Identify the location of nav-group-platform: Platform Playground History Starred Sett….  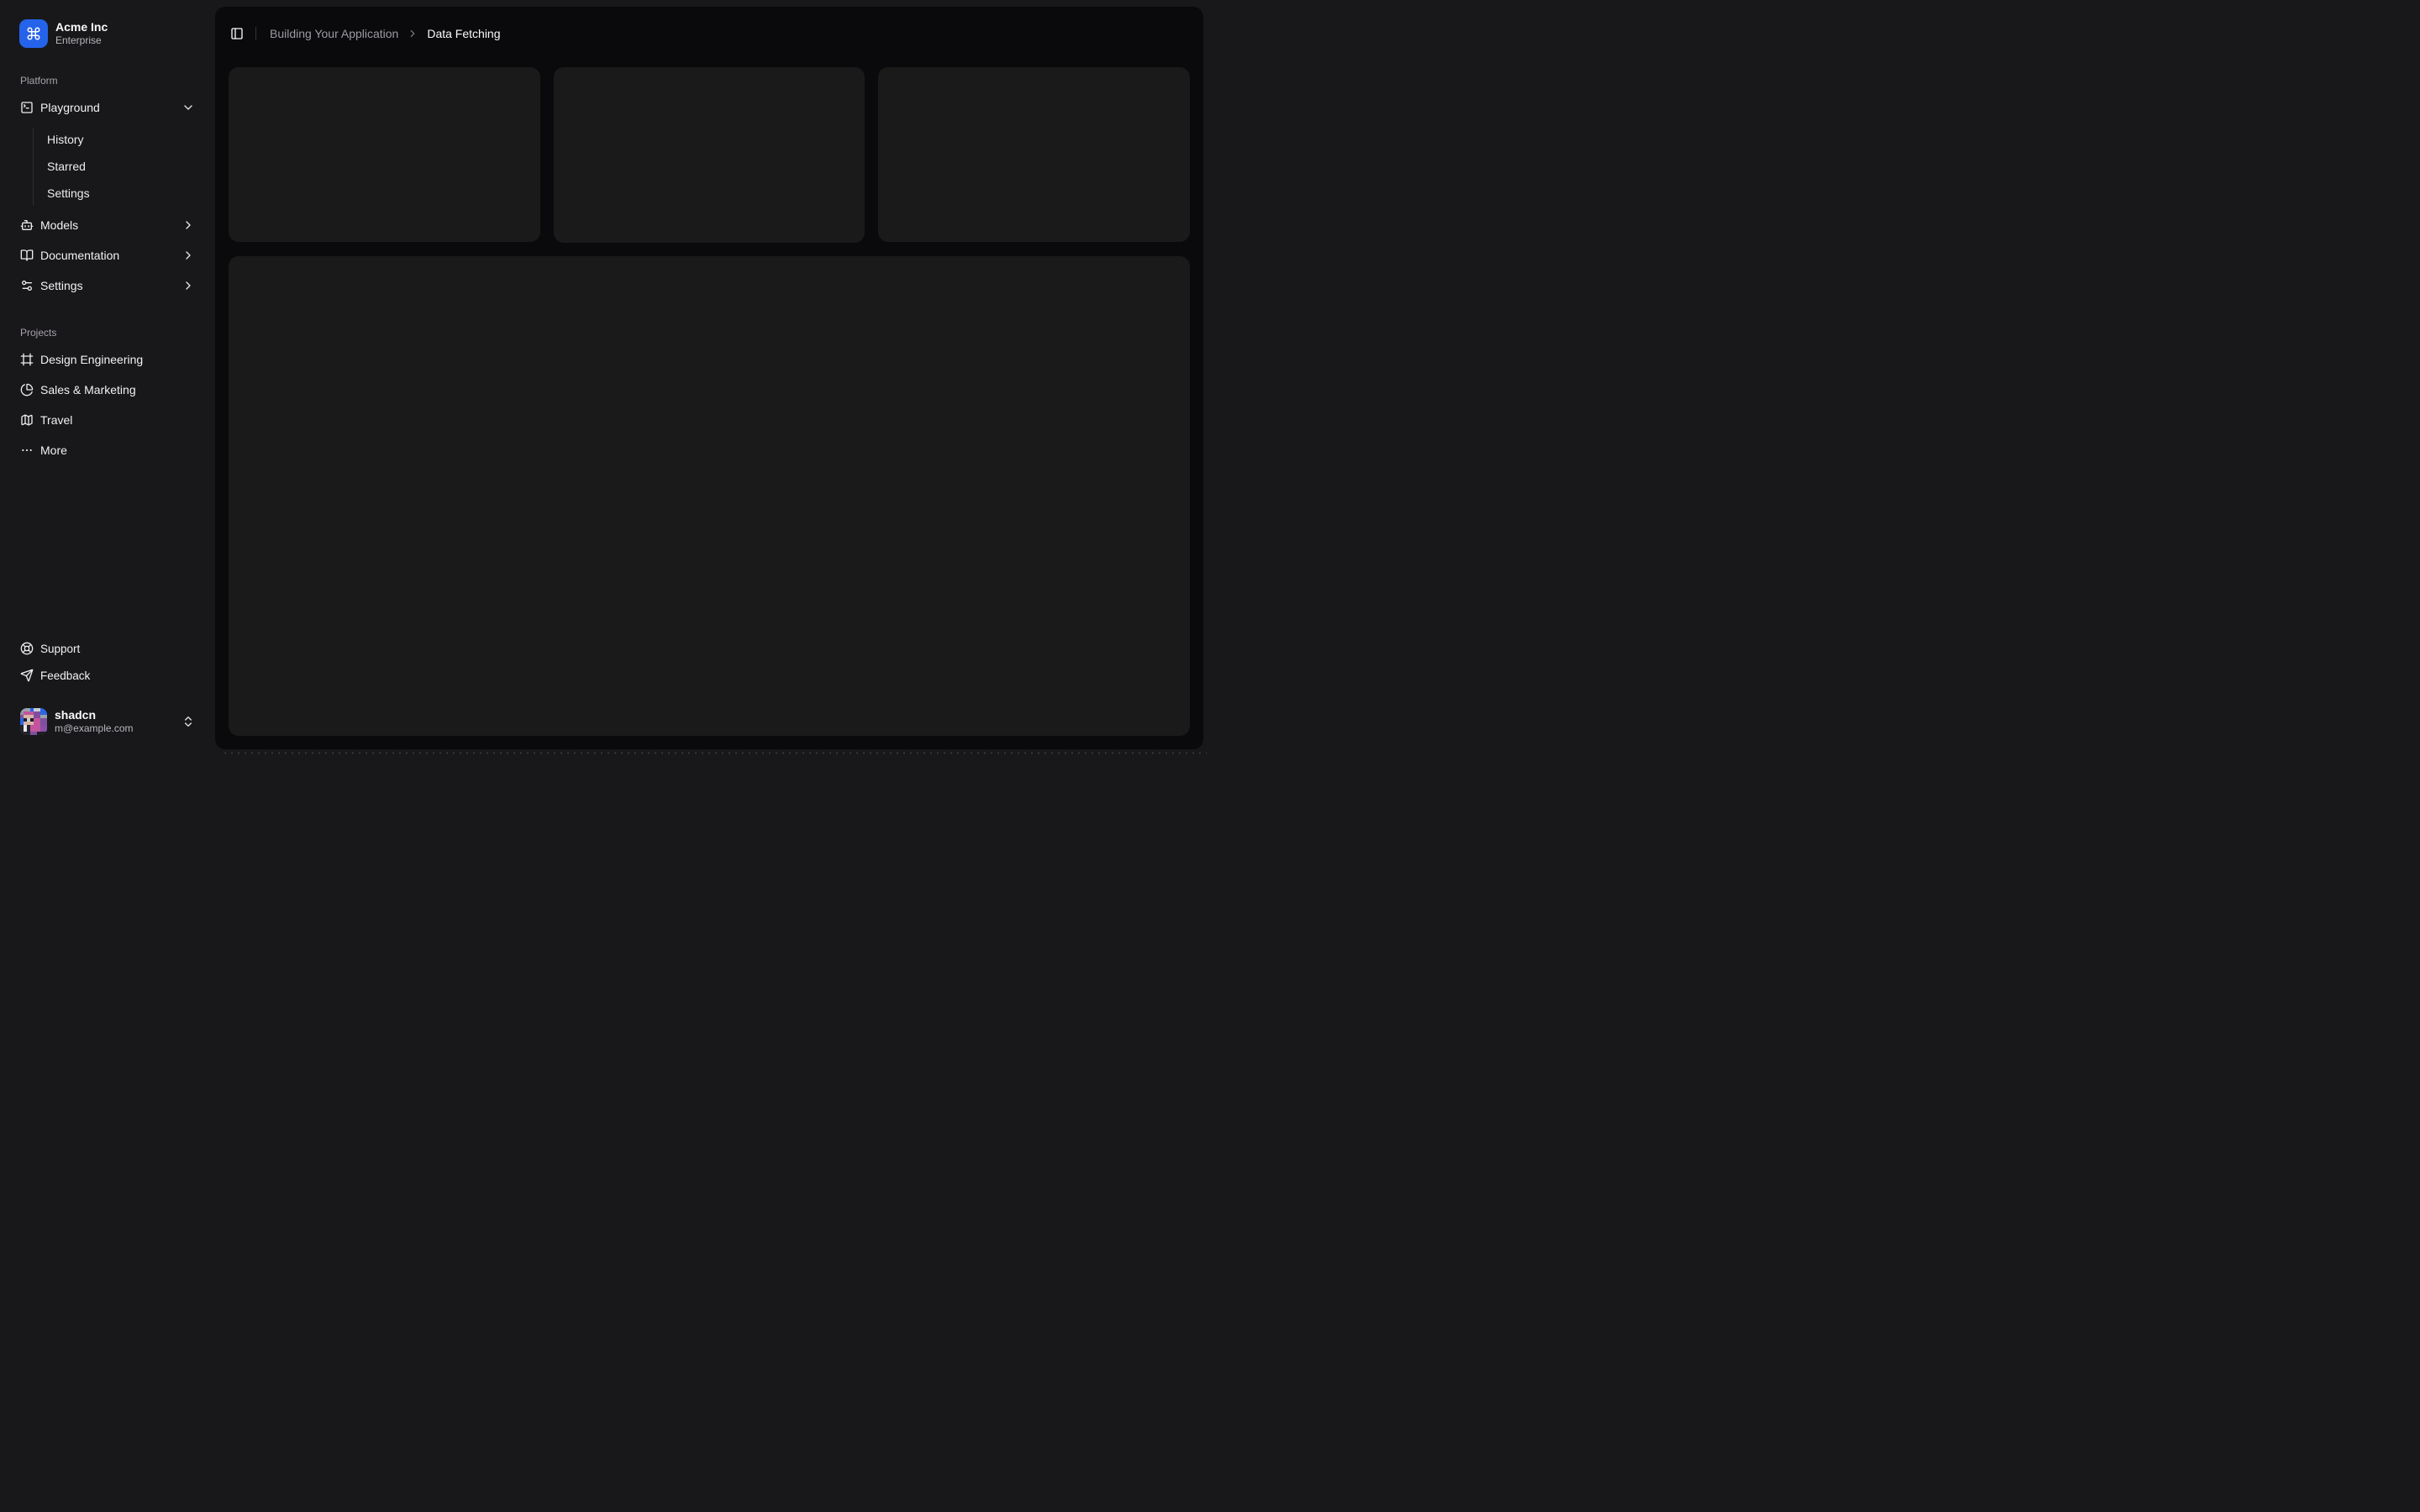
(107, 183).